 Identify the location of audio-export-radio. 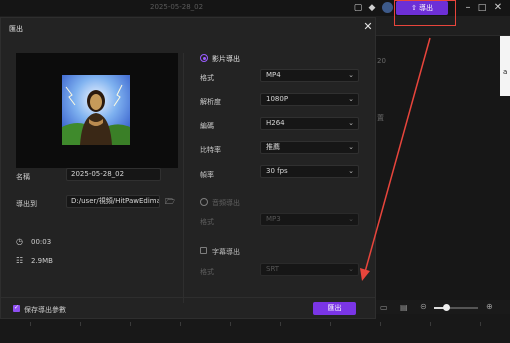
(204, 202).